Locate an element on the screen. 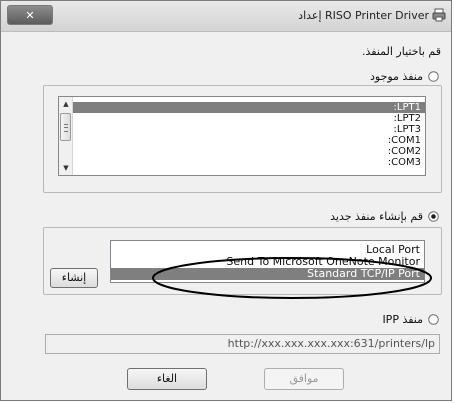 The width and height of the screenshot is (454, 403). scroll-up-icon: ▲ is located at coordinates (66, 104).